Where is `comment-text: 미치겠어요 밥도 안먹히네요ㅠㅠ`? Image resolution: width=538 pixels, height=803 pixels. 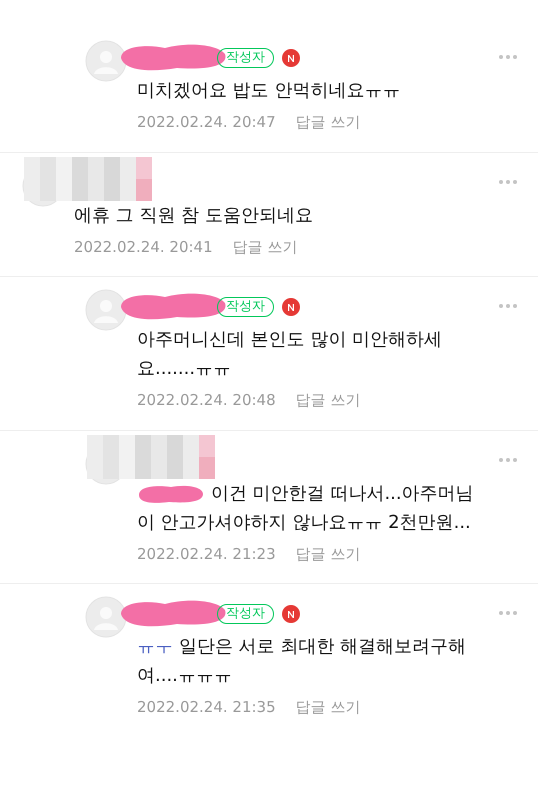 comment-text: 미치겠어요 밥도 안먹히네요ㅠㅠ is located at coordinates (269, 91).